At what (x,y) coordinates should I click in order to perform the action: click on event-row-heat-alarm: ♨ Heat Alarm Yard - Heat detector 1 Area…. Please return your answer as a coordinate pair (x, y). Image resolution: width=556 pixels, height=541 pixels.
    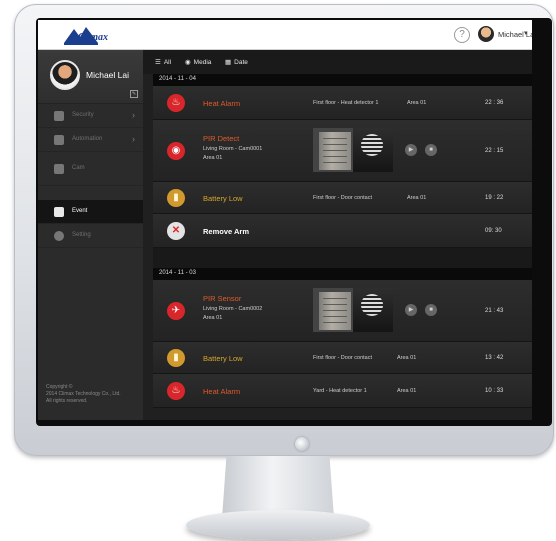
    Looking at the image, I should click on (342, 391).